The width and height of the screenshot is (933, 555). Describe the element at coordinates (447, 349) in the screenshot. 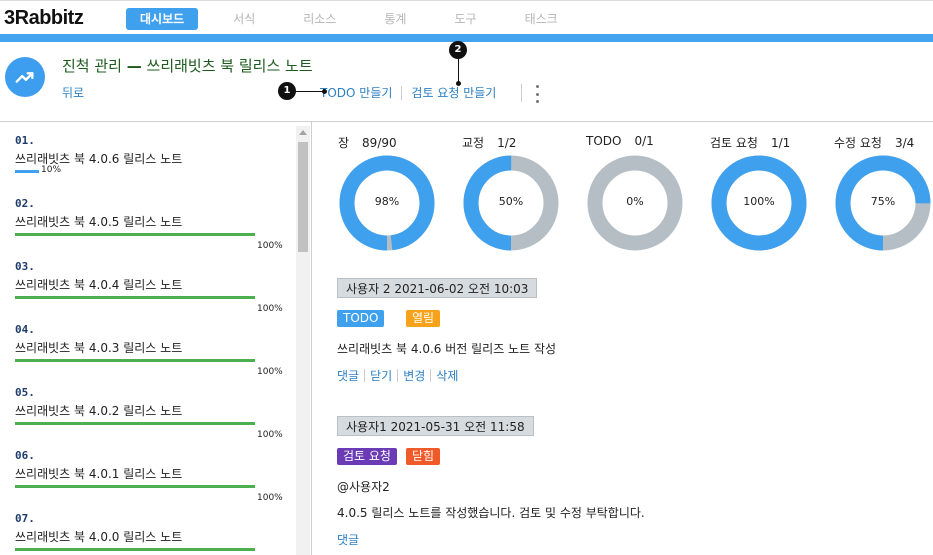

I see `activity-message: 쓰리래빗츠 북 4.0.6 버전 릴리즈 노트 작성` at that location.